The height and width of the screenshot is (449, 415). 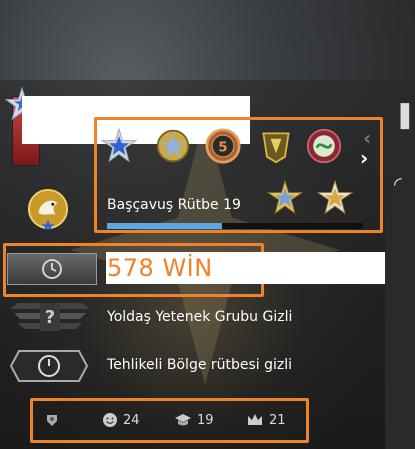 I want to click on side-glyph-top: ❚, so click(x=404, y=115).